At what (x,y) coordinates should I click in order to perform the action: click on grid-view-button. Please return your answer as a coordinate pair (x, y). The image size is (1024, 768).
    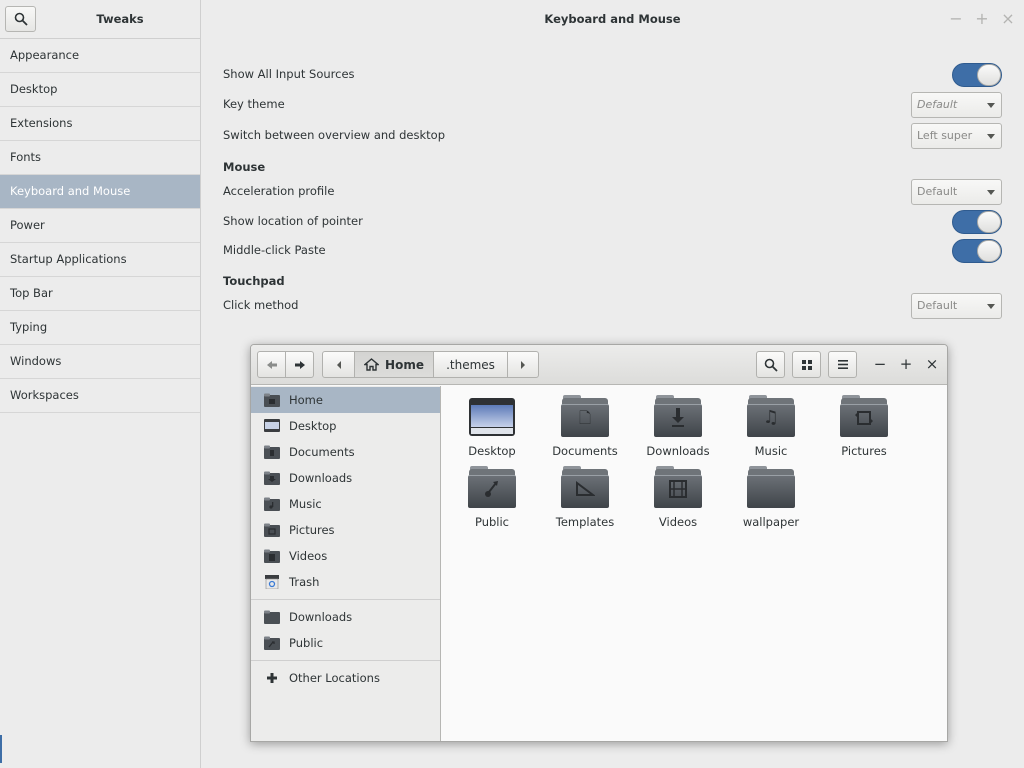
    Looking at the image, I should click on (806, 364).